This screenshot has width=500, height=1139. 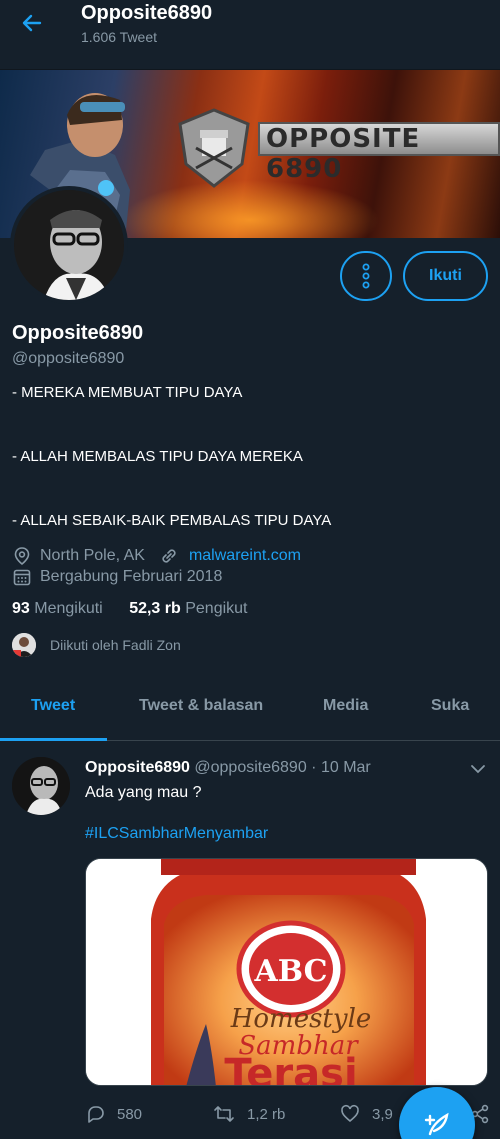 What do you see at coordinates (290, 1068) in the screenshot?
I see `image-line3-text: Terasi` at bounding box center [290, 1068].